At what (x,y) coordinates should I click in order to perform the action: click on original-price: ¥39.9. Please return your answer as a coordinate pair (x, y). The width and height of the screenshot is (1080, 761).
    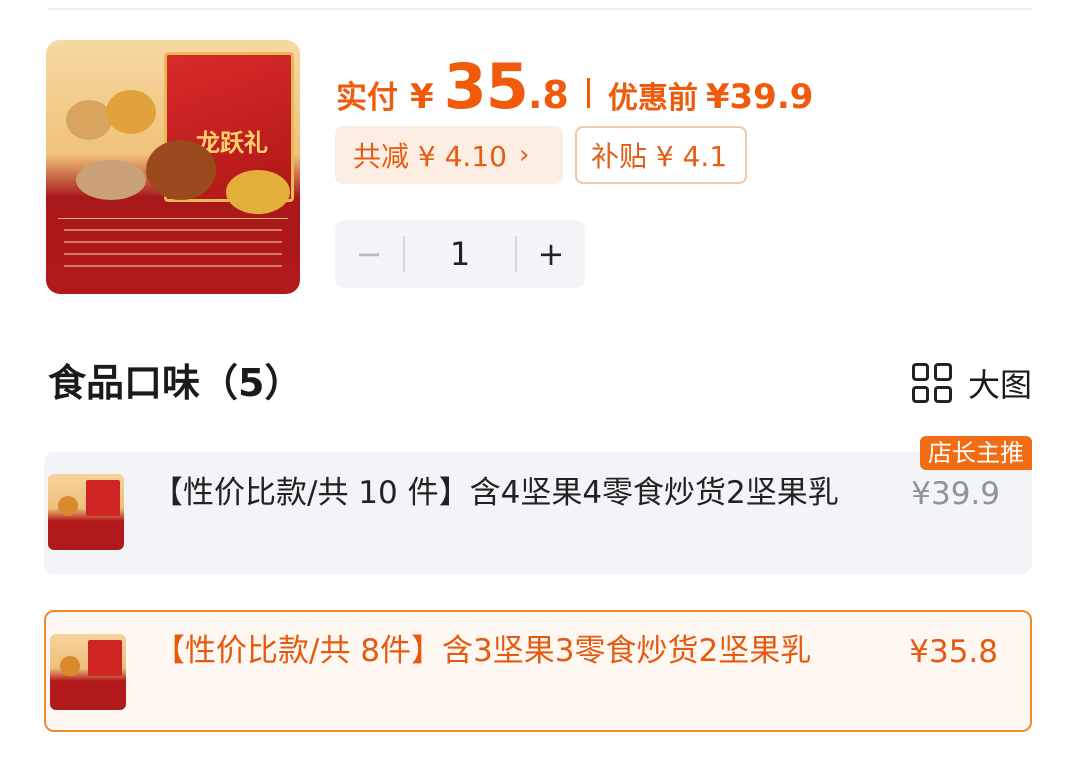
    Looking at the image, I should click on (759, 97).